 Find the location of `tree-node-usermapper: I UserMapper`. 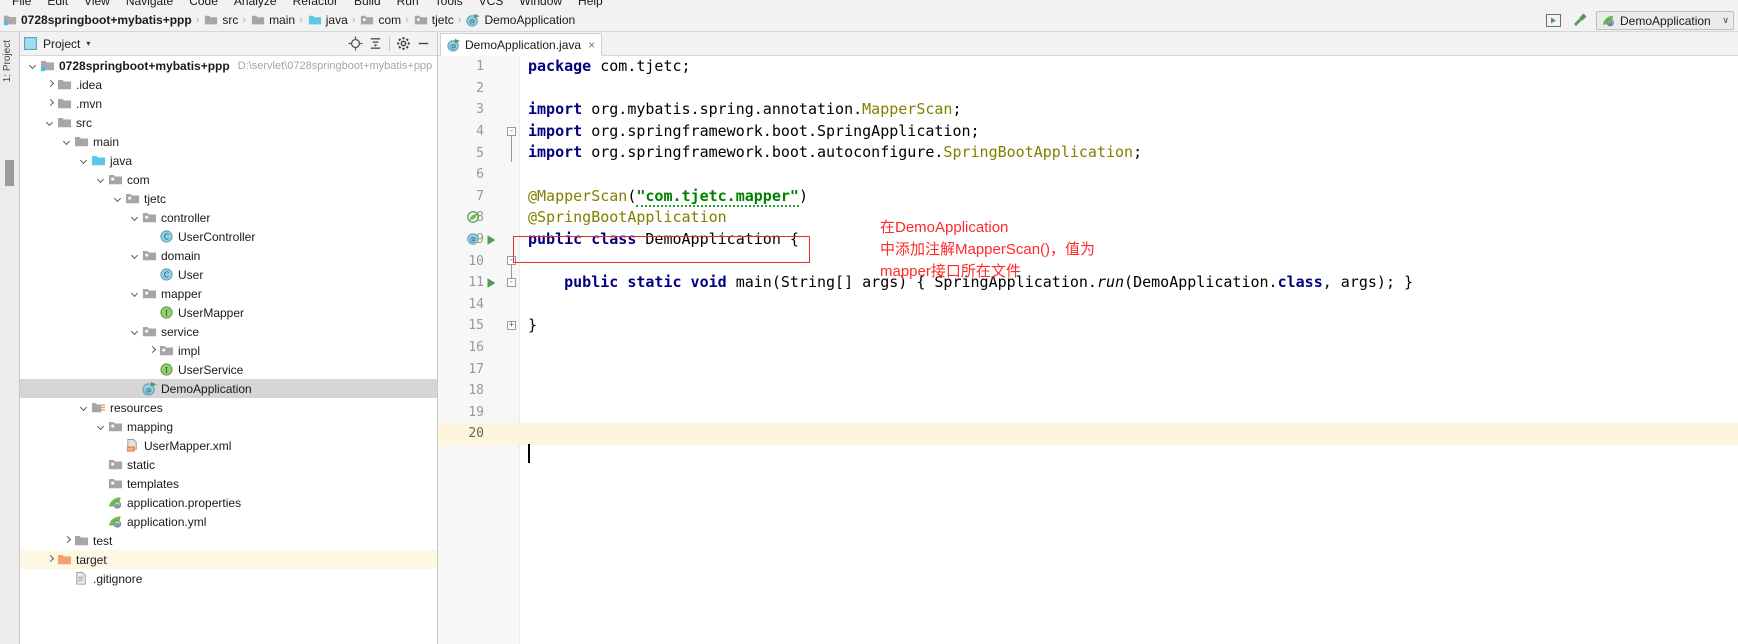

tree-node-usermapper: I UserMapper is located at coordinates (228, 312).